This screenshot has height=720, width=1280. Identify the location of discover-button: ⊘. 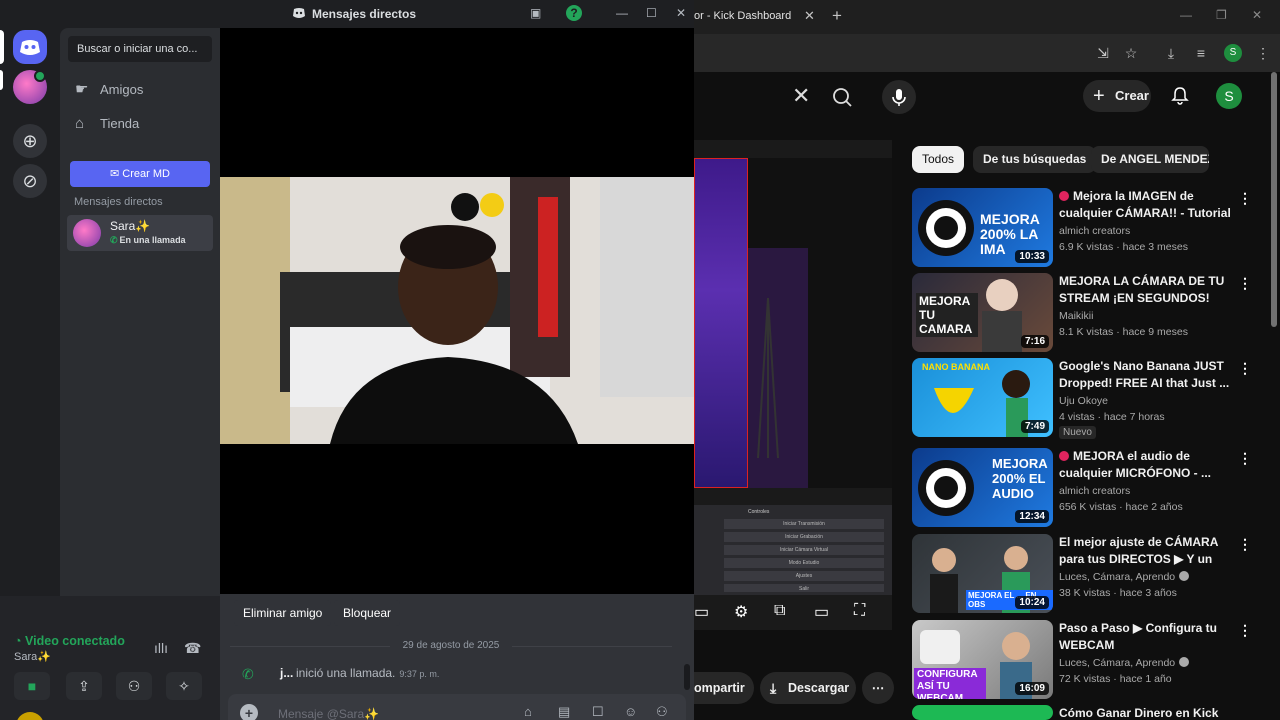
(30, 181).